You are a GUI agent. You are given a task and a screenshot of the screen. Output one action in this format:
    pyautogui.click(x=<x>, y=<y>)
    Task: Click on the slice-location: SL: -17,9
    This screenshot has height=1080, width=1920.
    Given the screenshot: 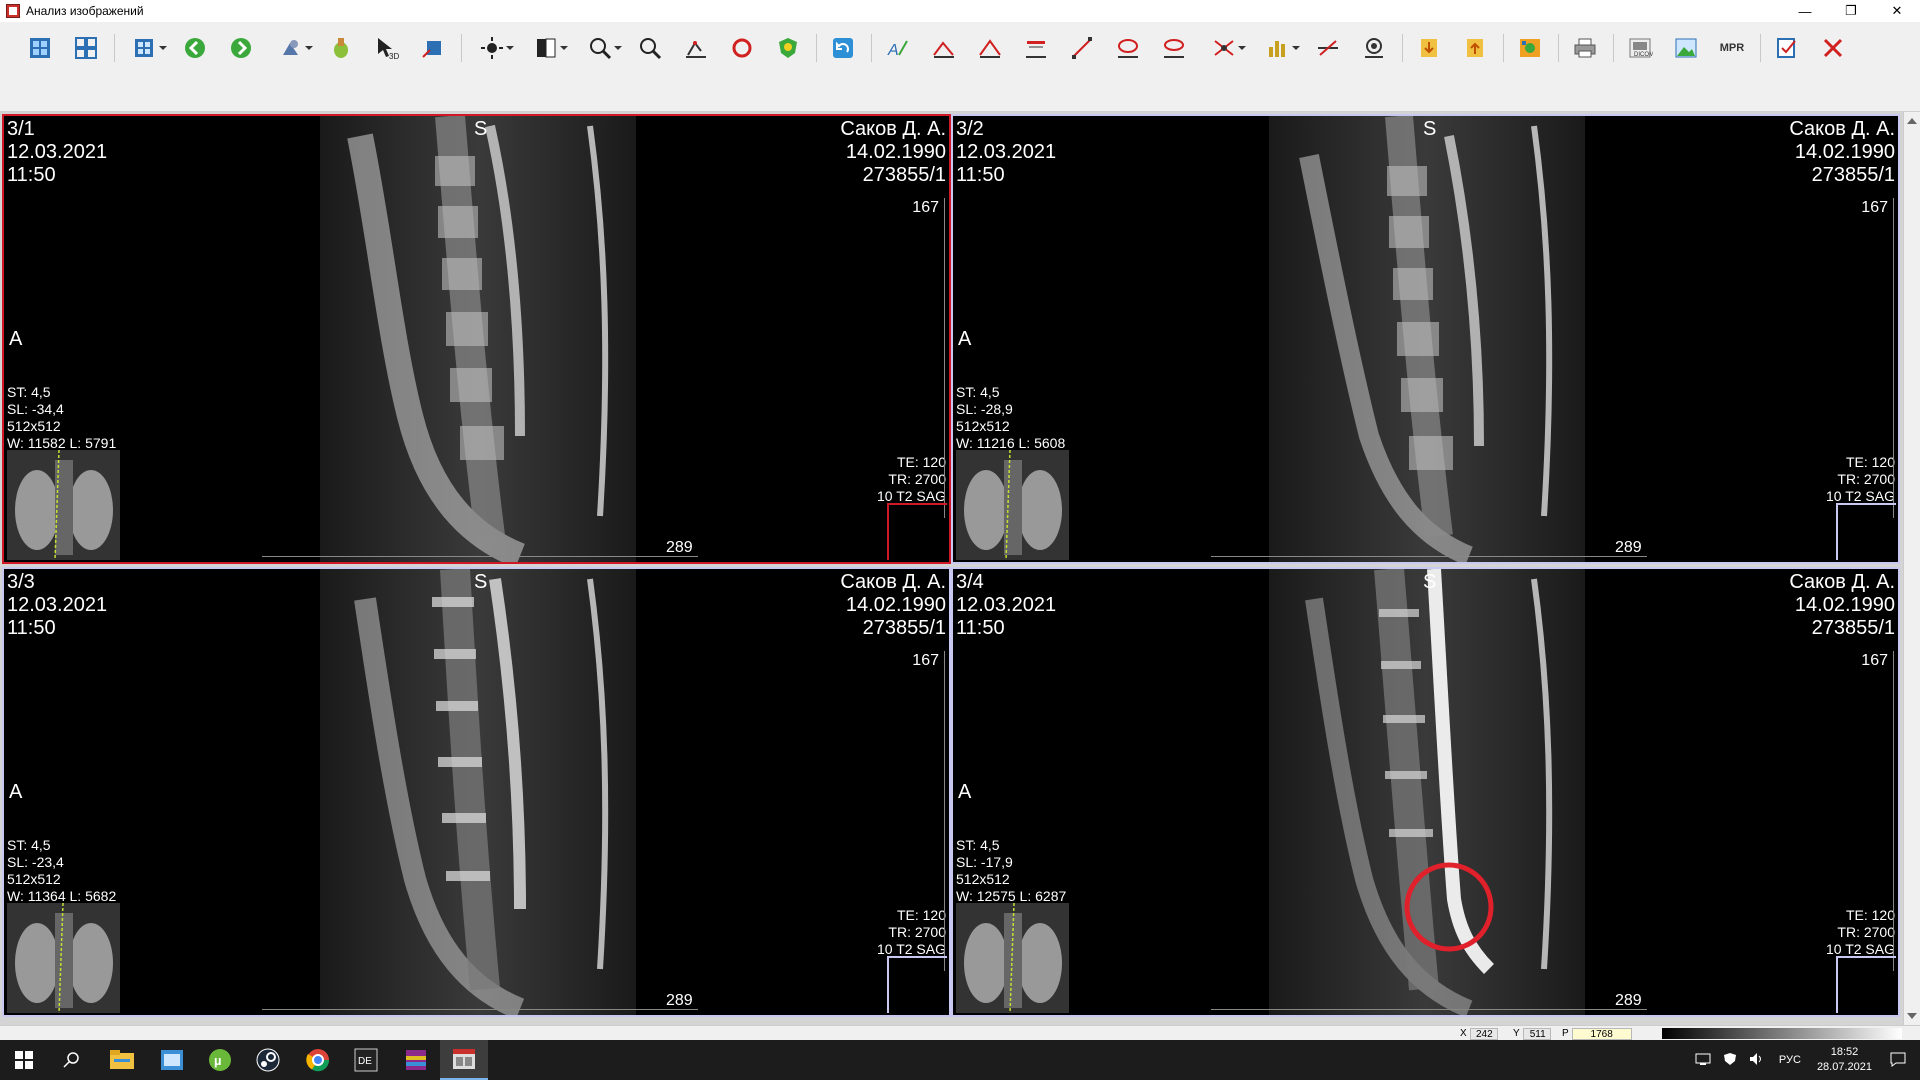 What is the action you would take?
    pyautogui.click(x=984, y=862)
    